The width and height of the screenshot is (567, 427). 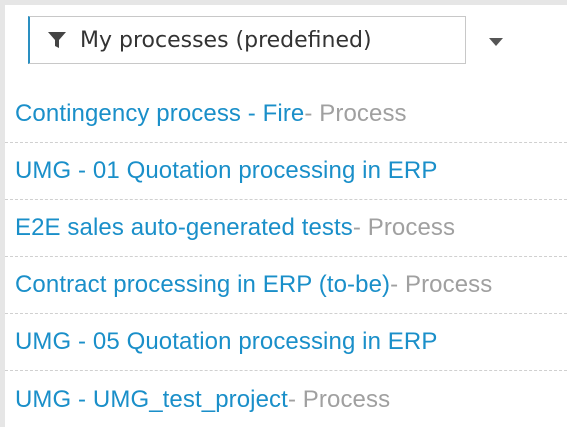 I want to click on filter-row: My processes (predefined), so click(x=288, y=42).